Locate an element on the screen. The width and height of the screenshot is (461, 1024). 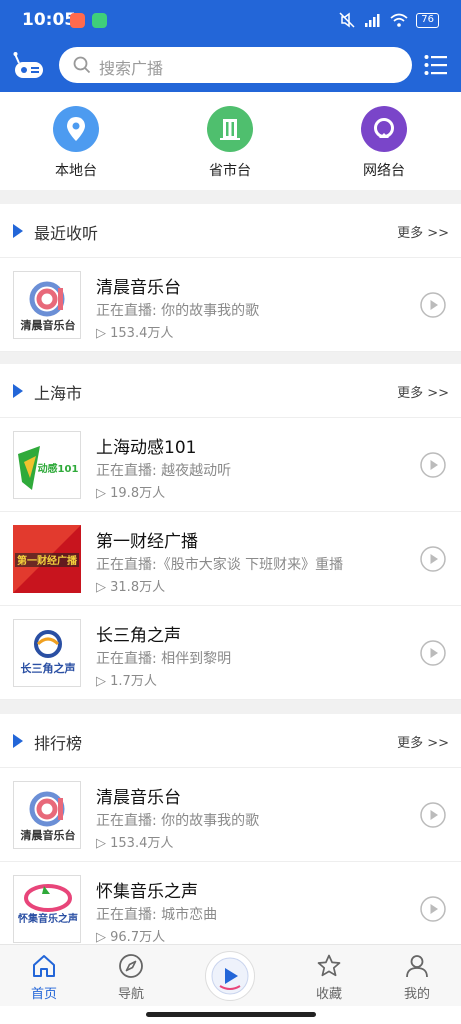
wifi-icon is located at coordinates (399, 20).